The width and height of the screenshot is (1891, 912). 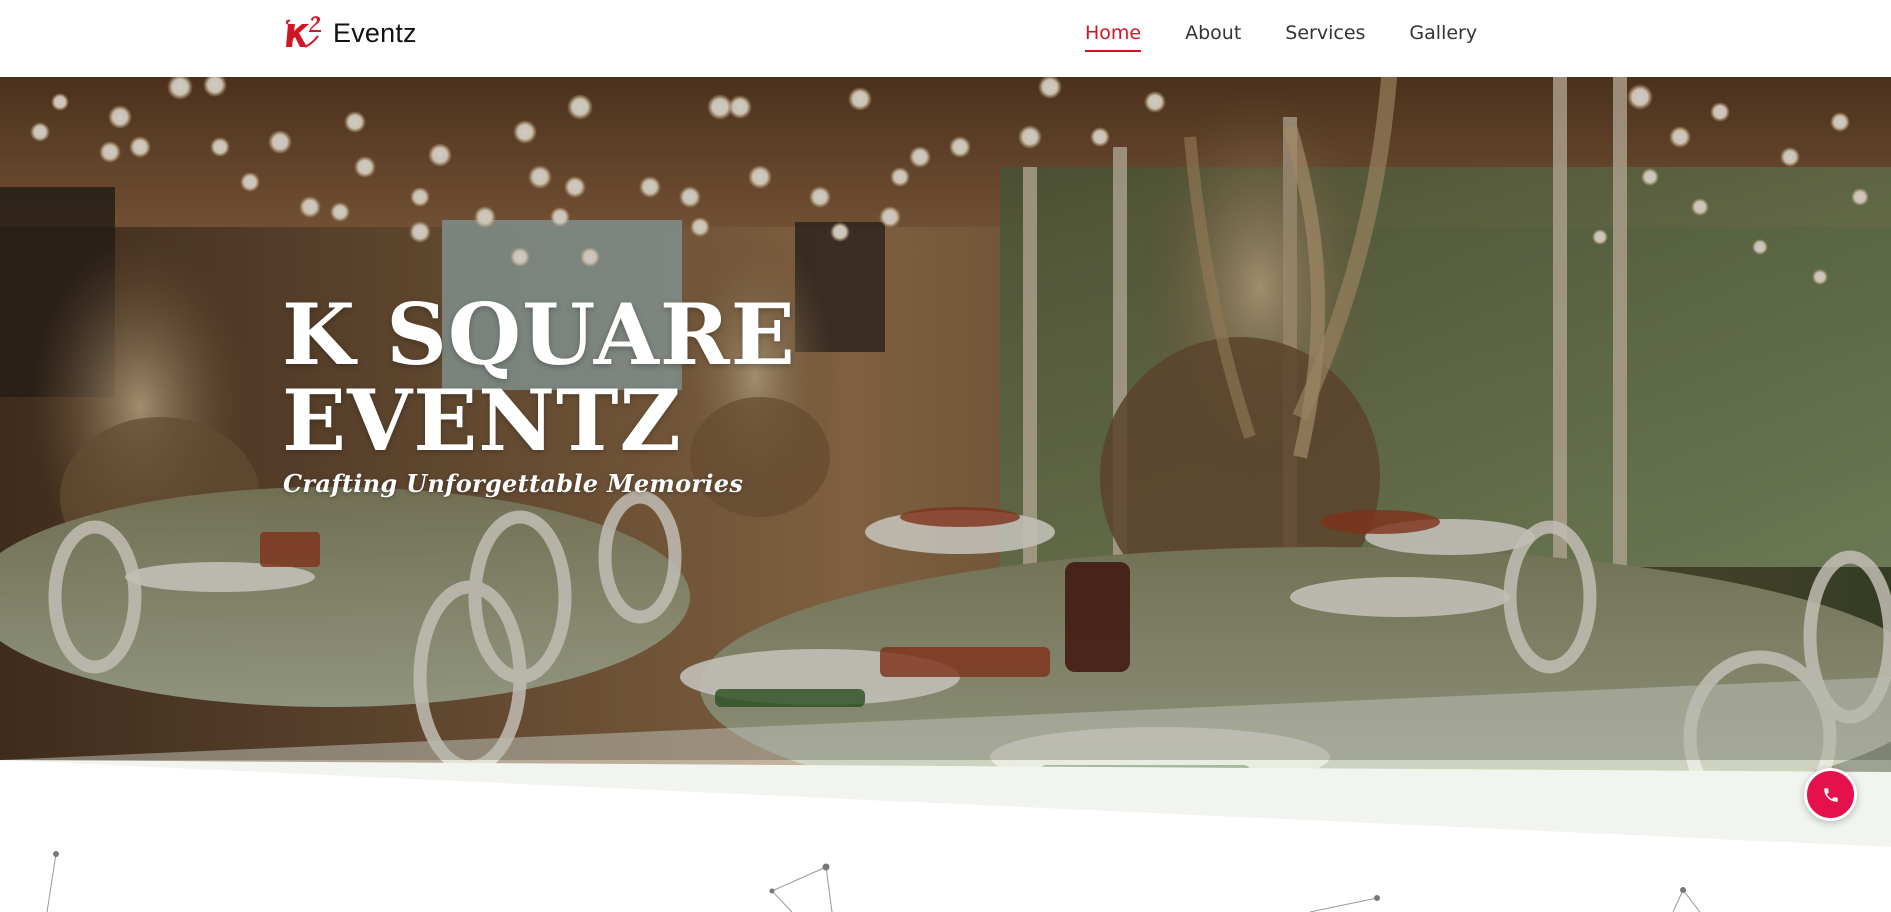 I want to click on nav-item-gallery: Gallery, so click(x=1443, y=37).